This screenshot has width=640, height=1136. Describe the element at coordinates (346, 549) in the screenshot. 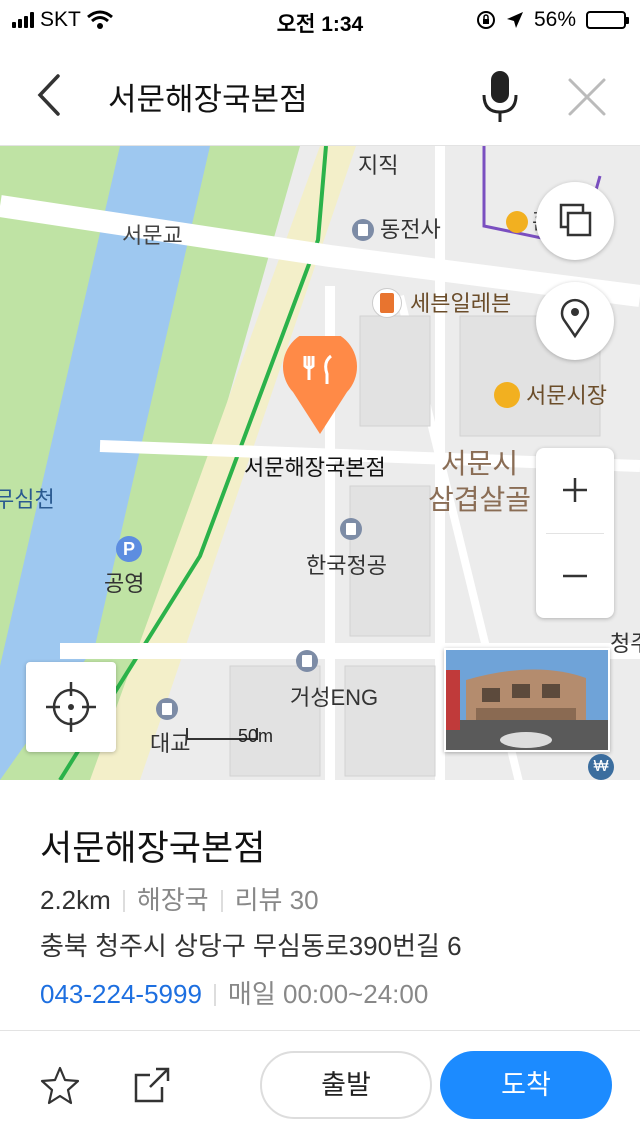

I see `map-poi-hankook: 한국정공` at that location.